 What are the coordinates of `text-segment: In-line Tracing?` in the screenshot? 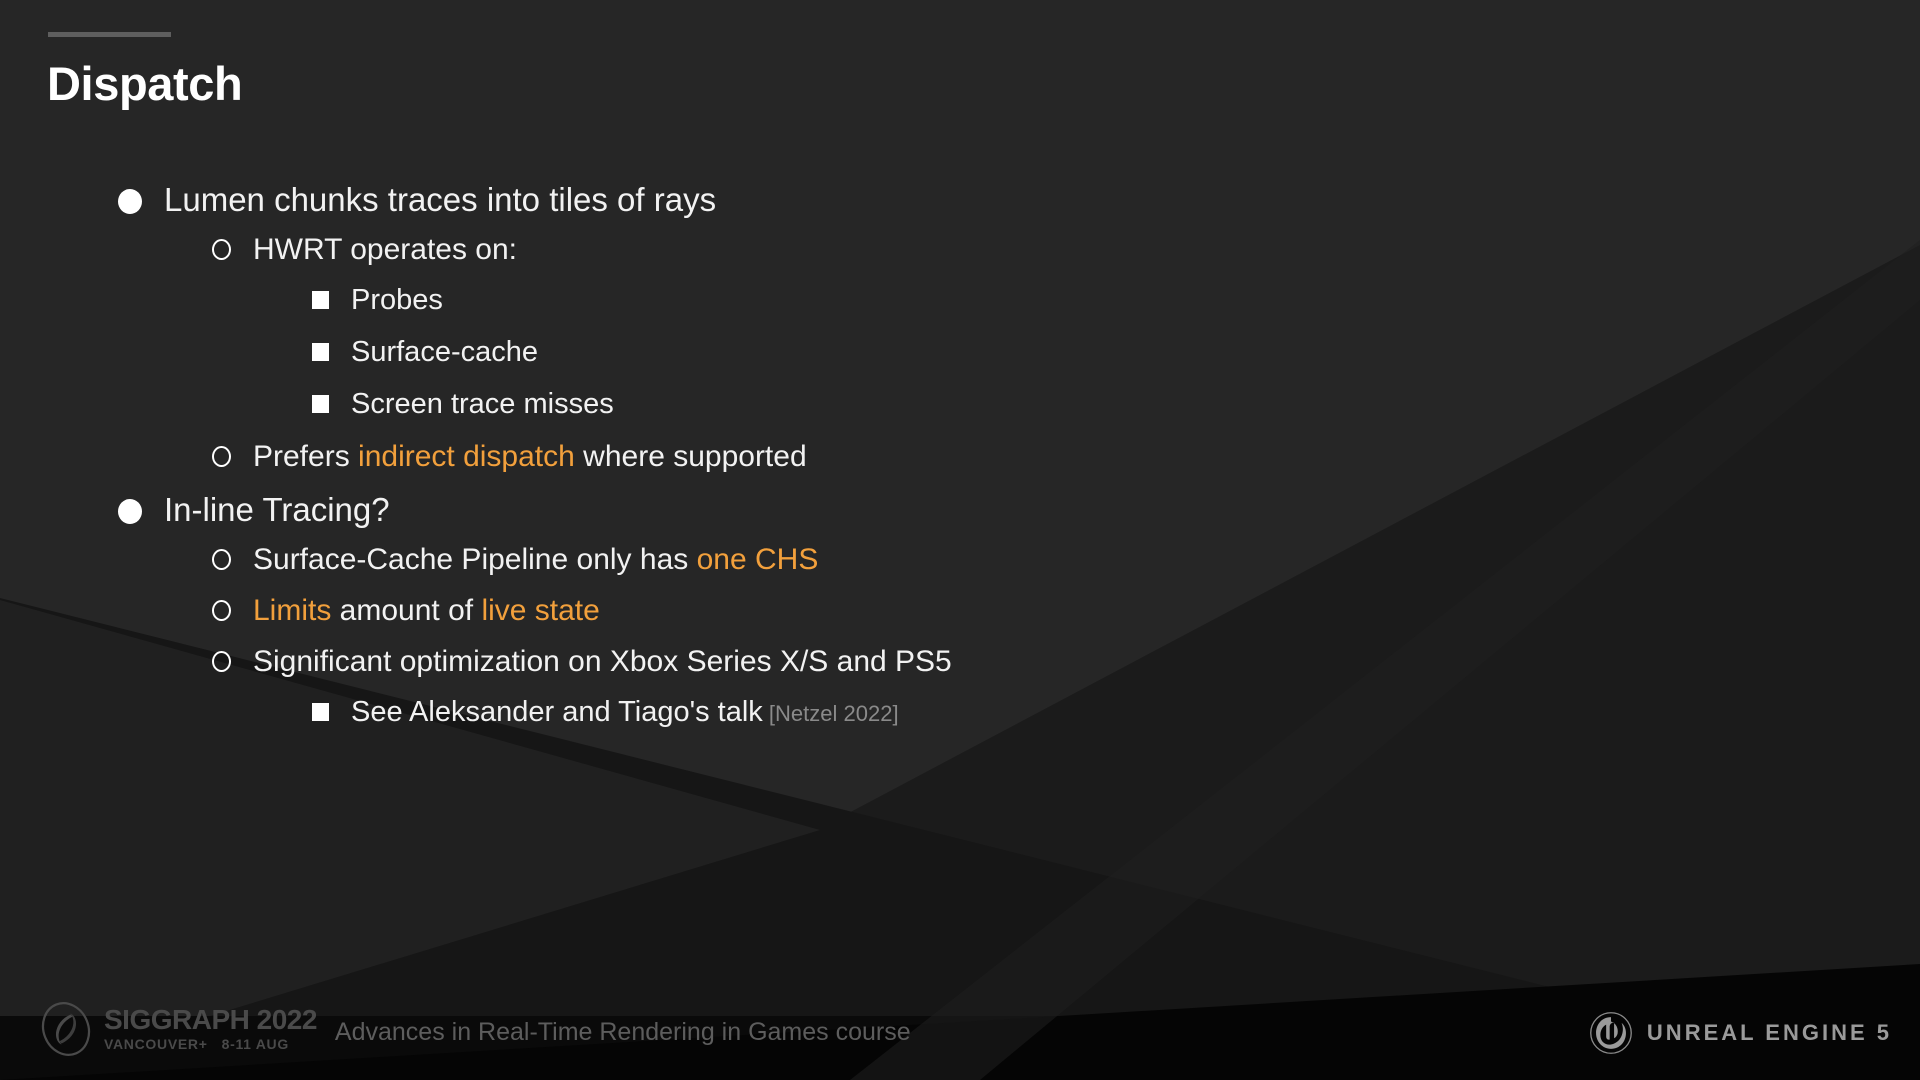 It's located at (277, 509).